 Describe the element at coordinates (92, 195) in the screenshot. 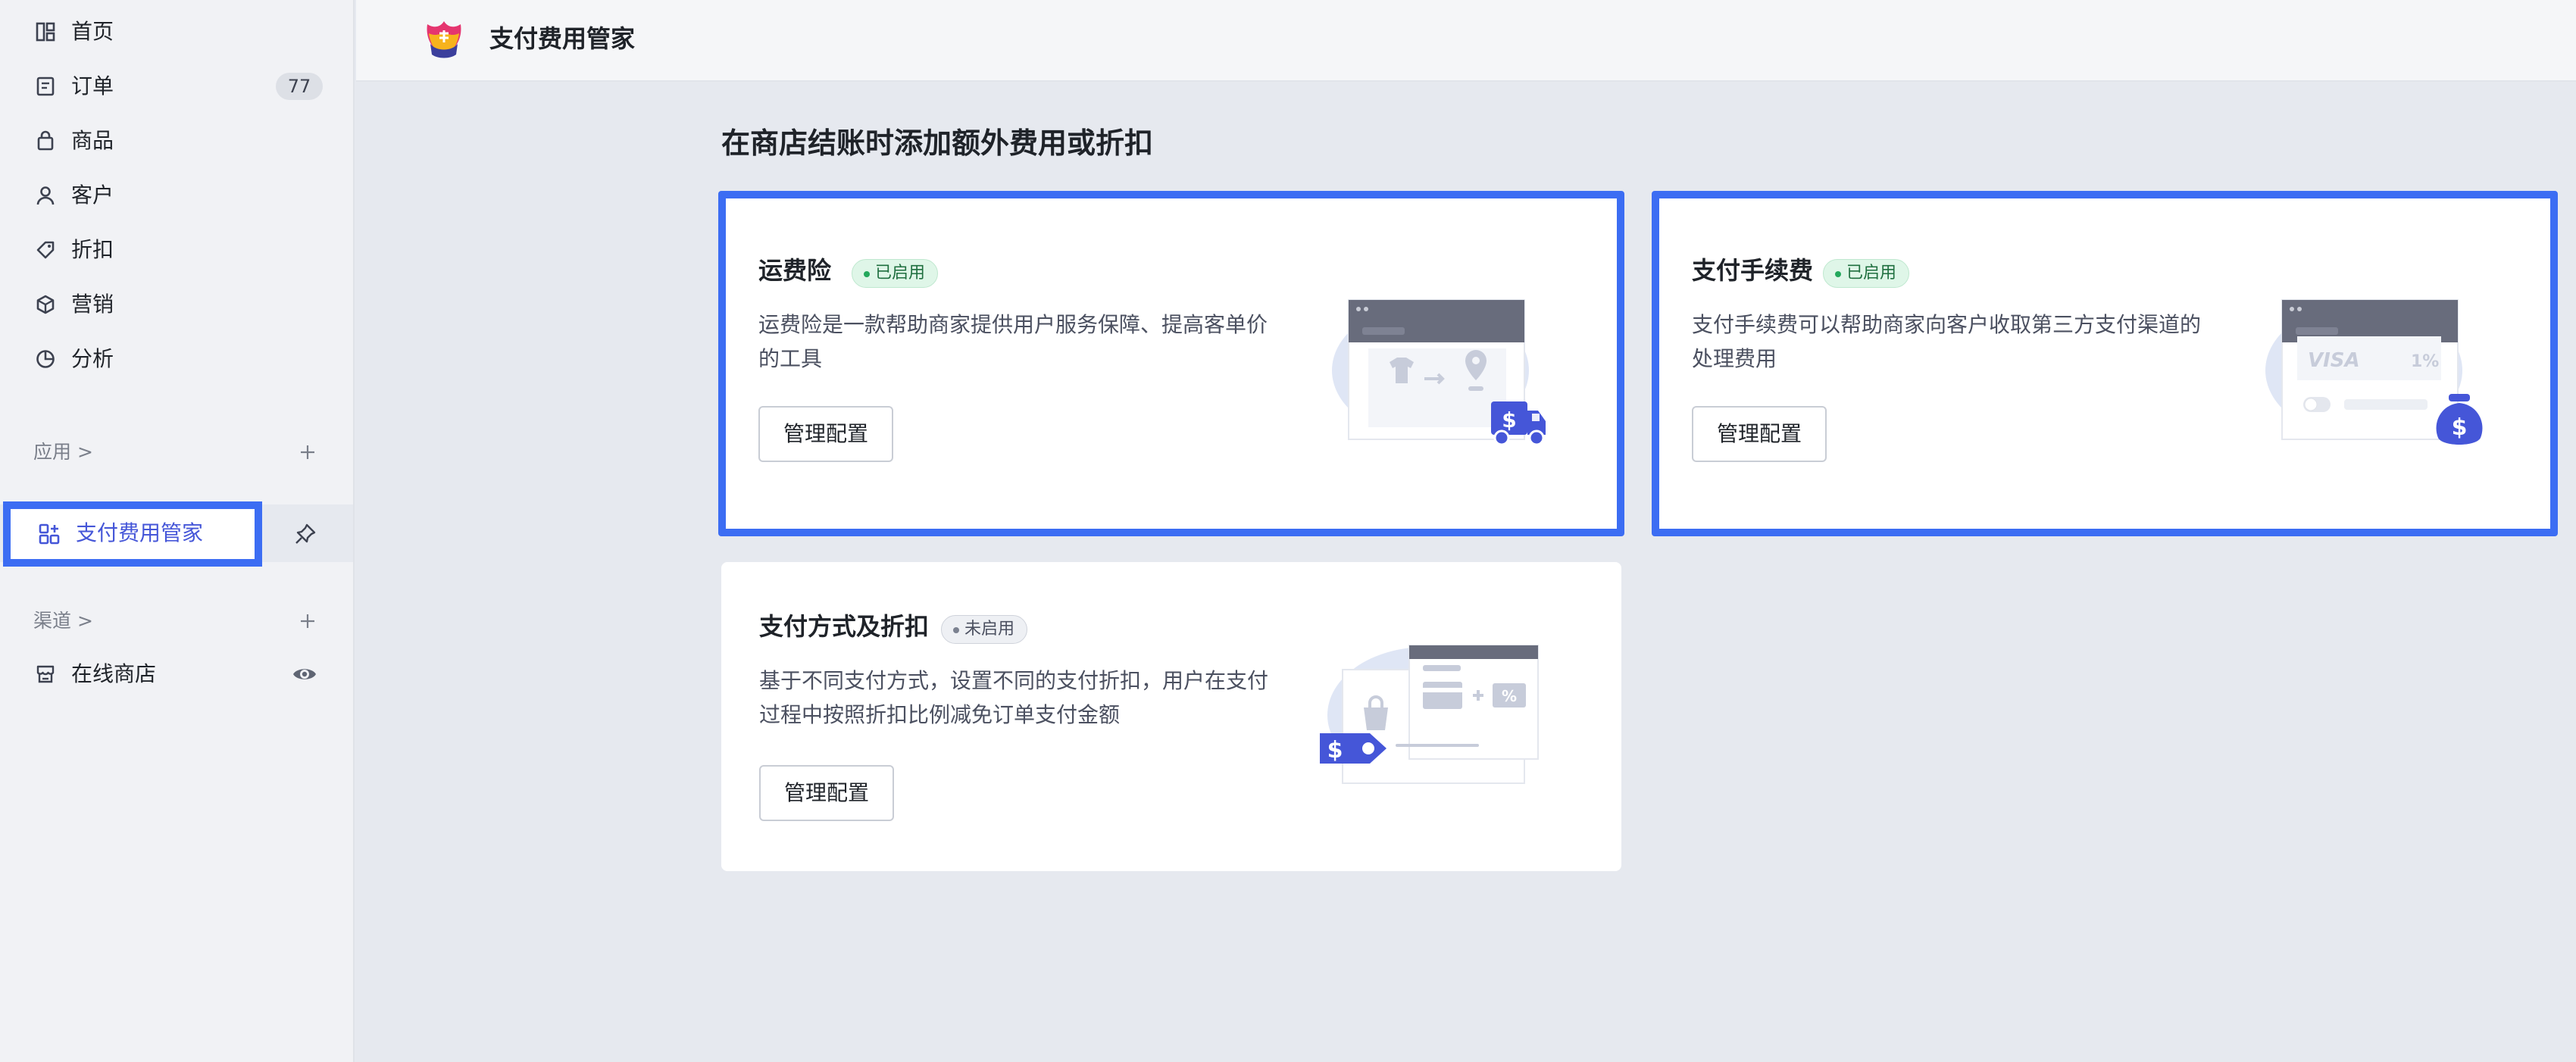

I see `sidebar-item-label: 客户` at that location.